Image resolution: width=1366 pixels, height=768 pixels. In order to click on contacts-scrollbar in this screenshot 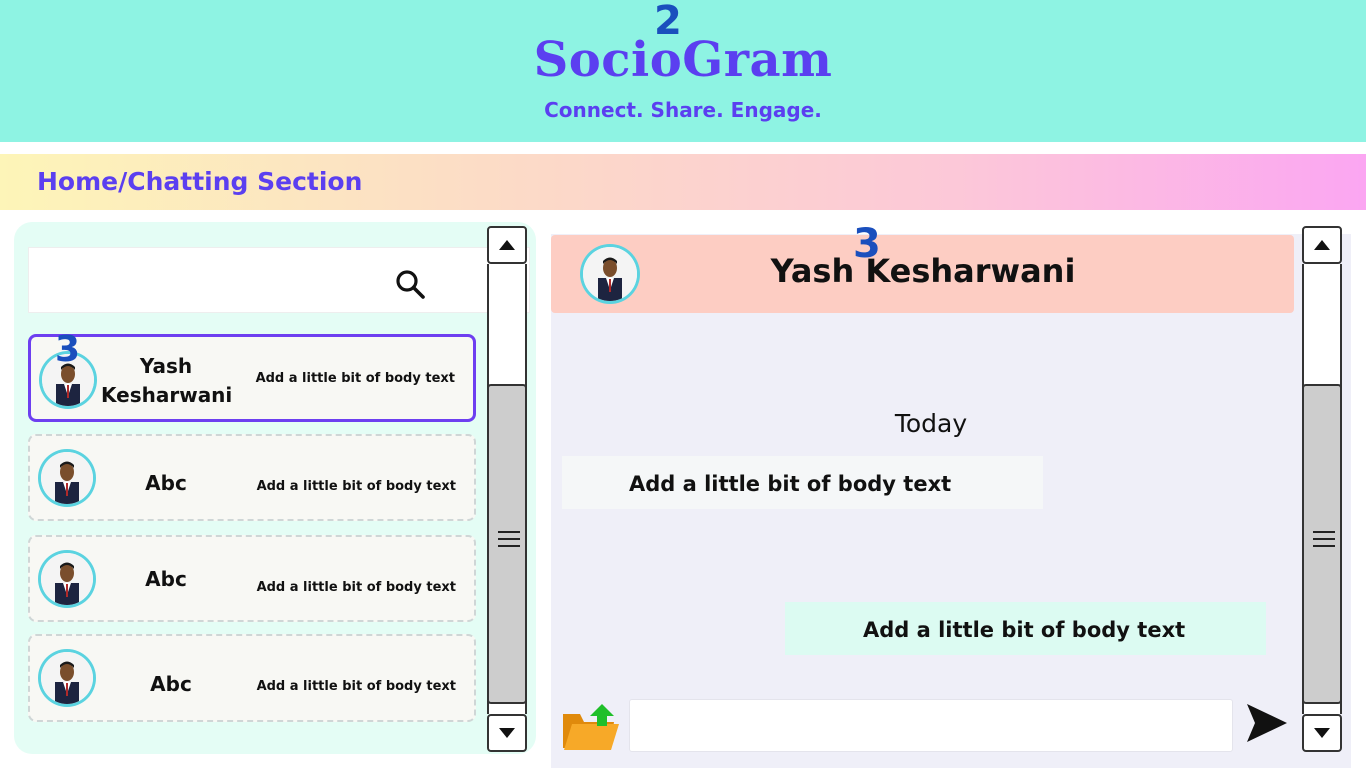, I will do `click(507, 489)`.